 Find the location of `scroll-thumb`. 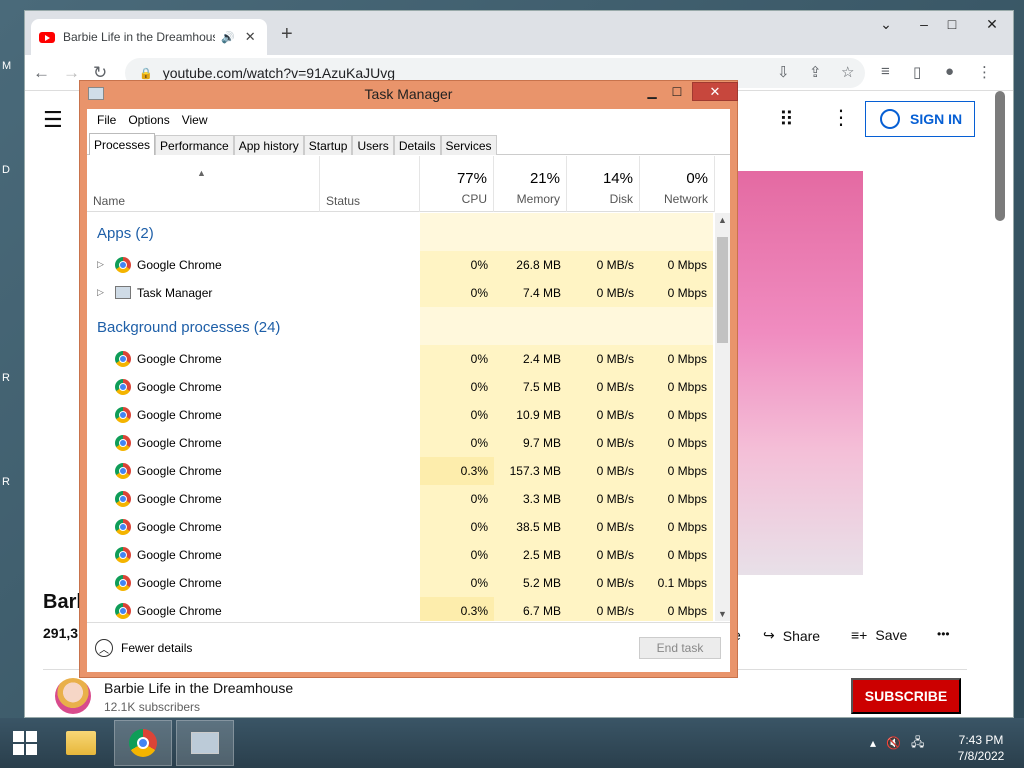

scroll-thumb is located at coordinates (722, 290).